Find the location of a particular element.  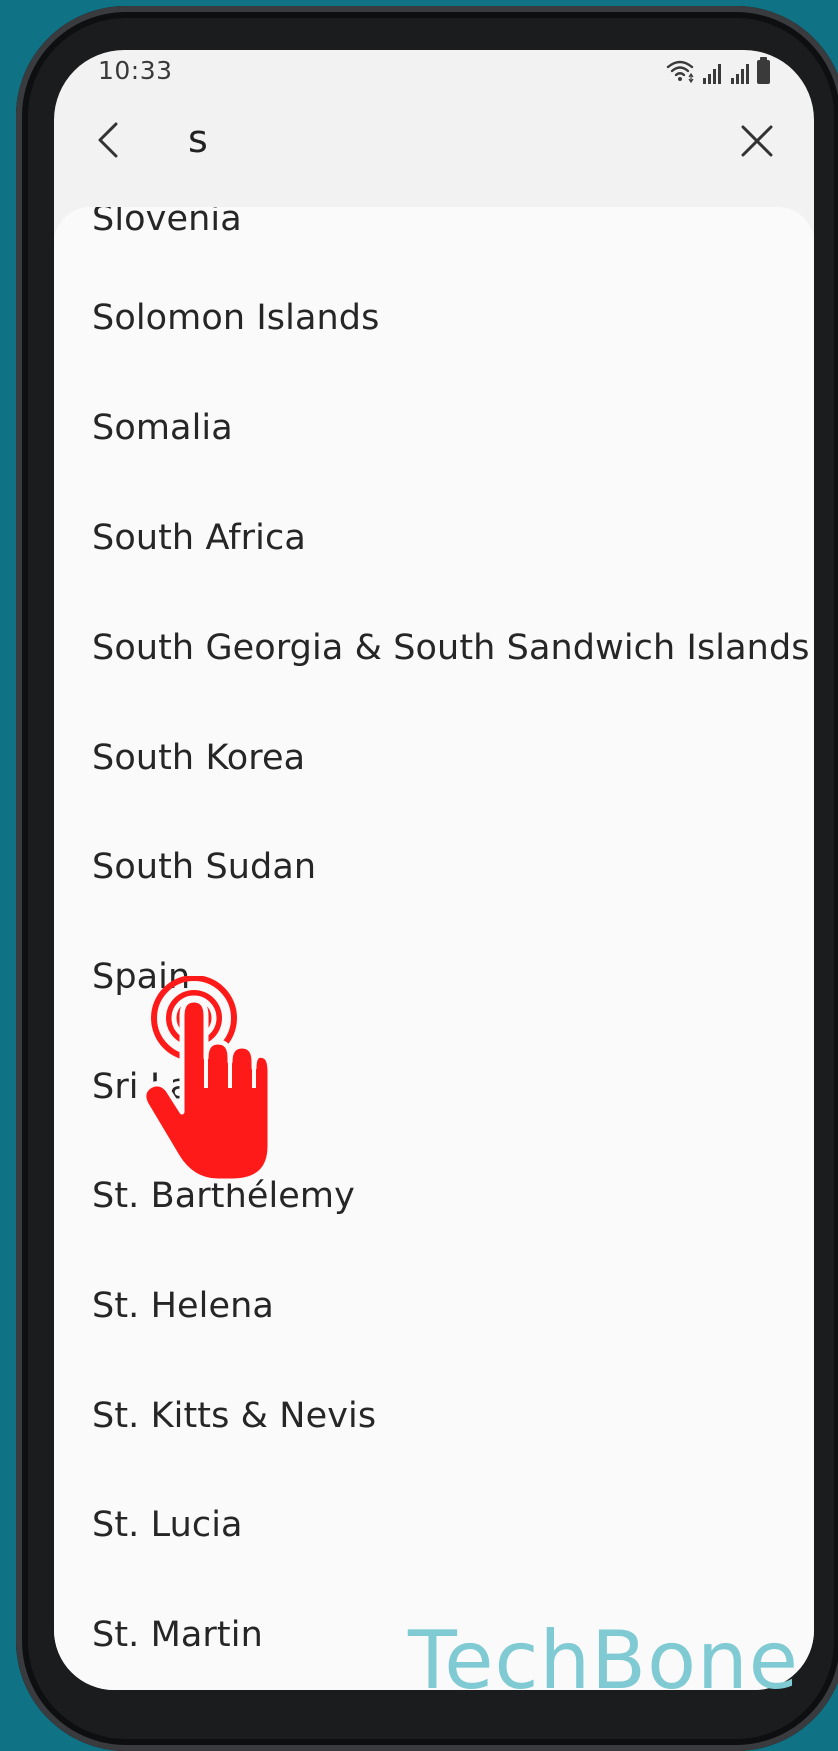

list-item: St. Helena is located at coordinates (183, 1306).